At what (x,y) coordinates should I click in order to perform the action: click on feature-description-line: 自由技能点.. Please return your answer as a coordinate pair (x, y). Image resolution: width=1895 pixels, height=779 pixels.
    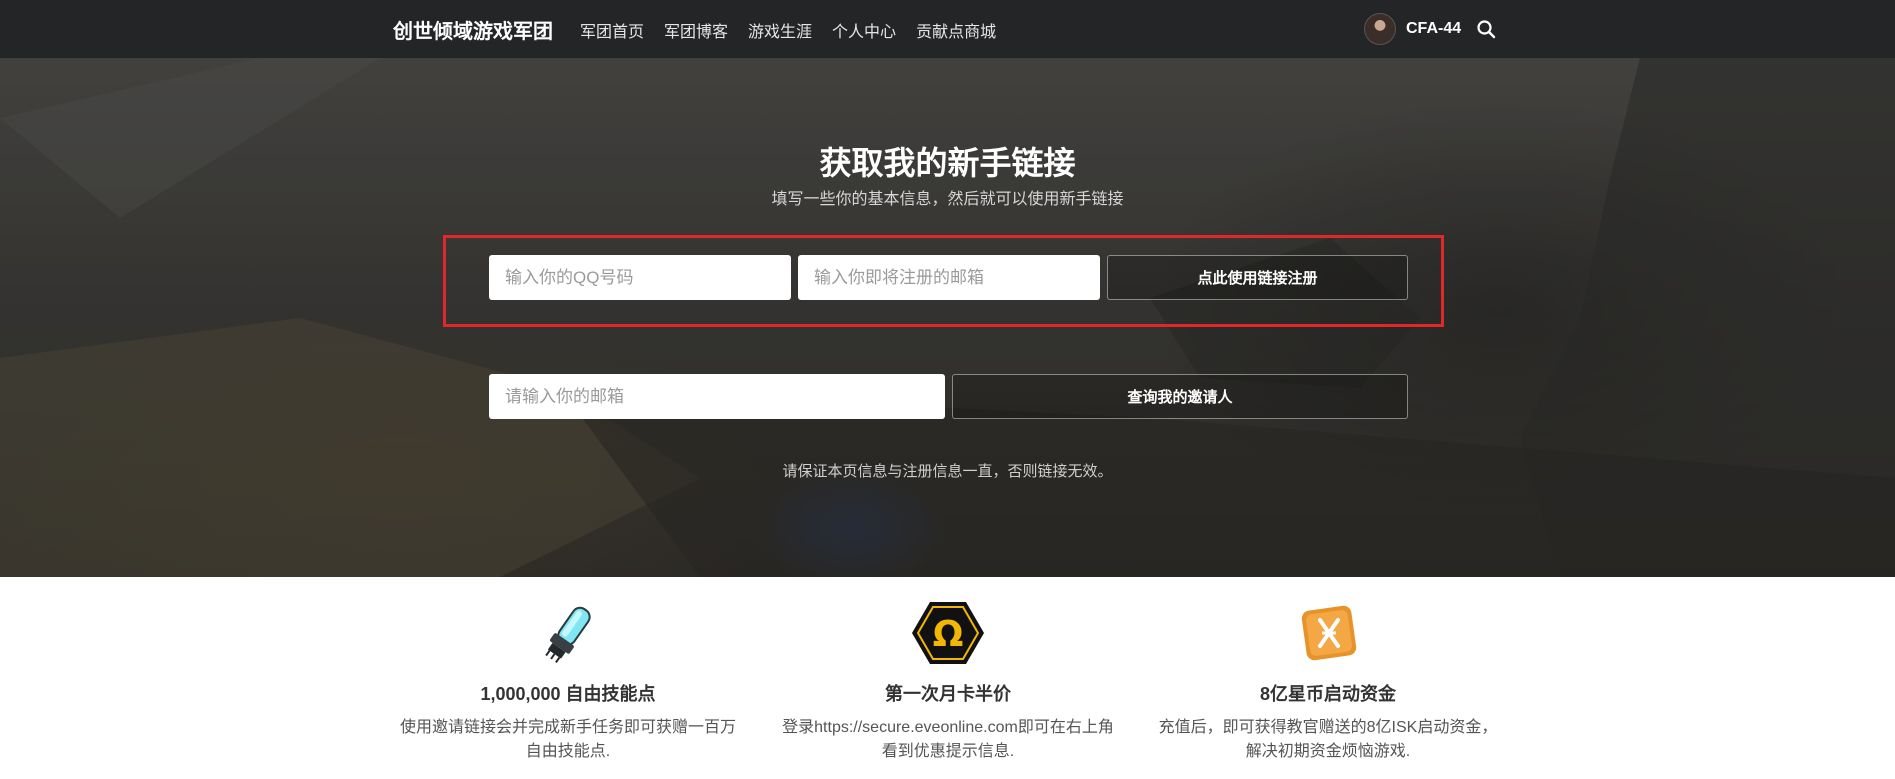
    Looking at the image, I should click on (568, 751).